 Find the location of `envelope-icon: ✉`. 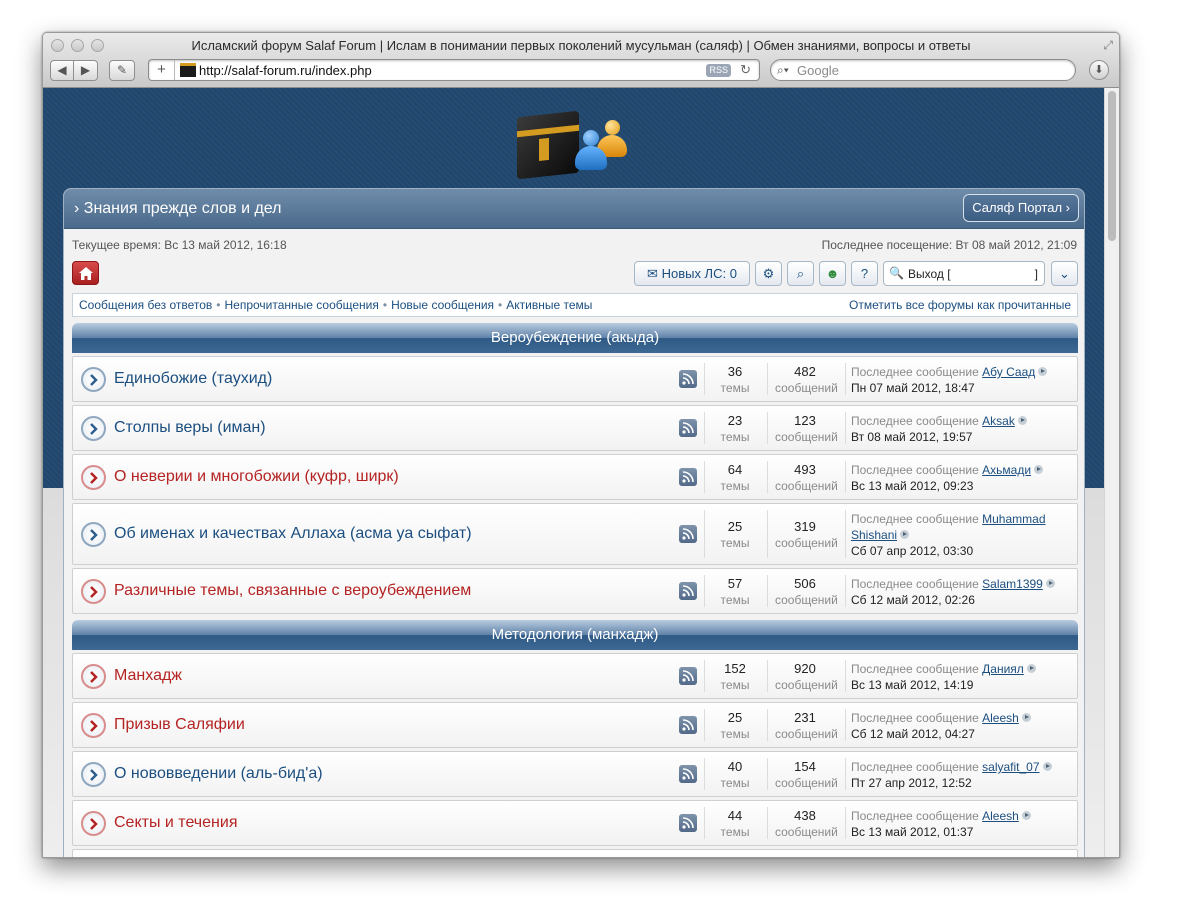

envelope-icon: ✉ is located at coordinates (652, 273).